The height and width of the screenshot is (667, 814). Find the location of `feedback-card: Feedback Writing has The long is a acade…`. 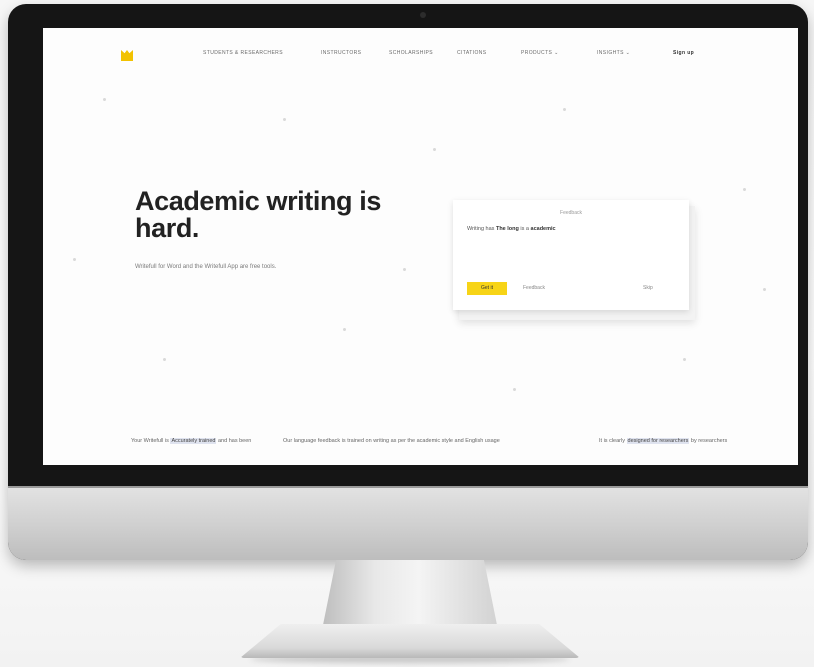

feedback-card: Feedback Writing has The long is a acade… is located at coordinates (571, 255).